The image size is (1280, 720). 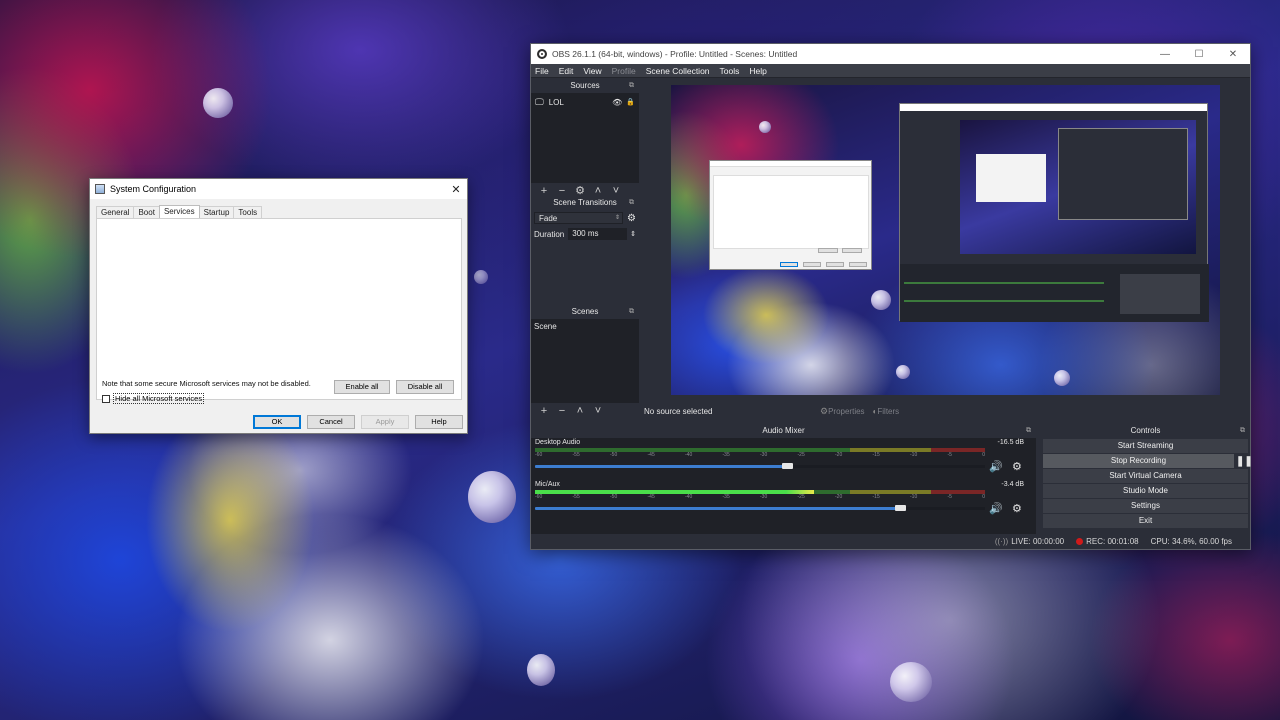 What do you see at coordinates (281, 212) in the screenshot?
I see `msconfig-tabs: General Boot Services Startup Tools` at bounding box center [281, 212].